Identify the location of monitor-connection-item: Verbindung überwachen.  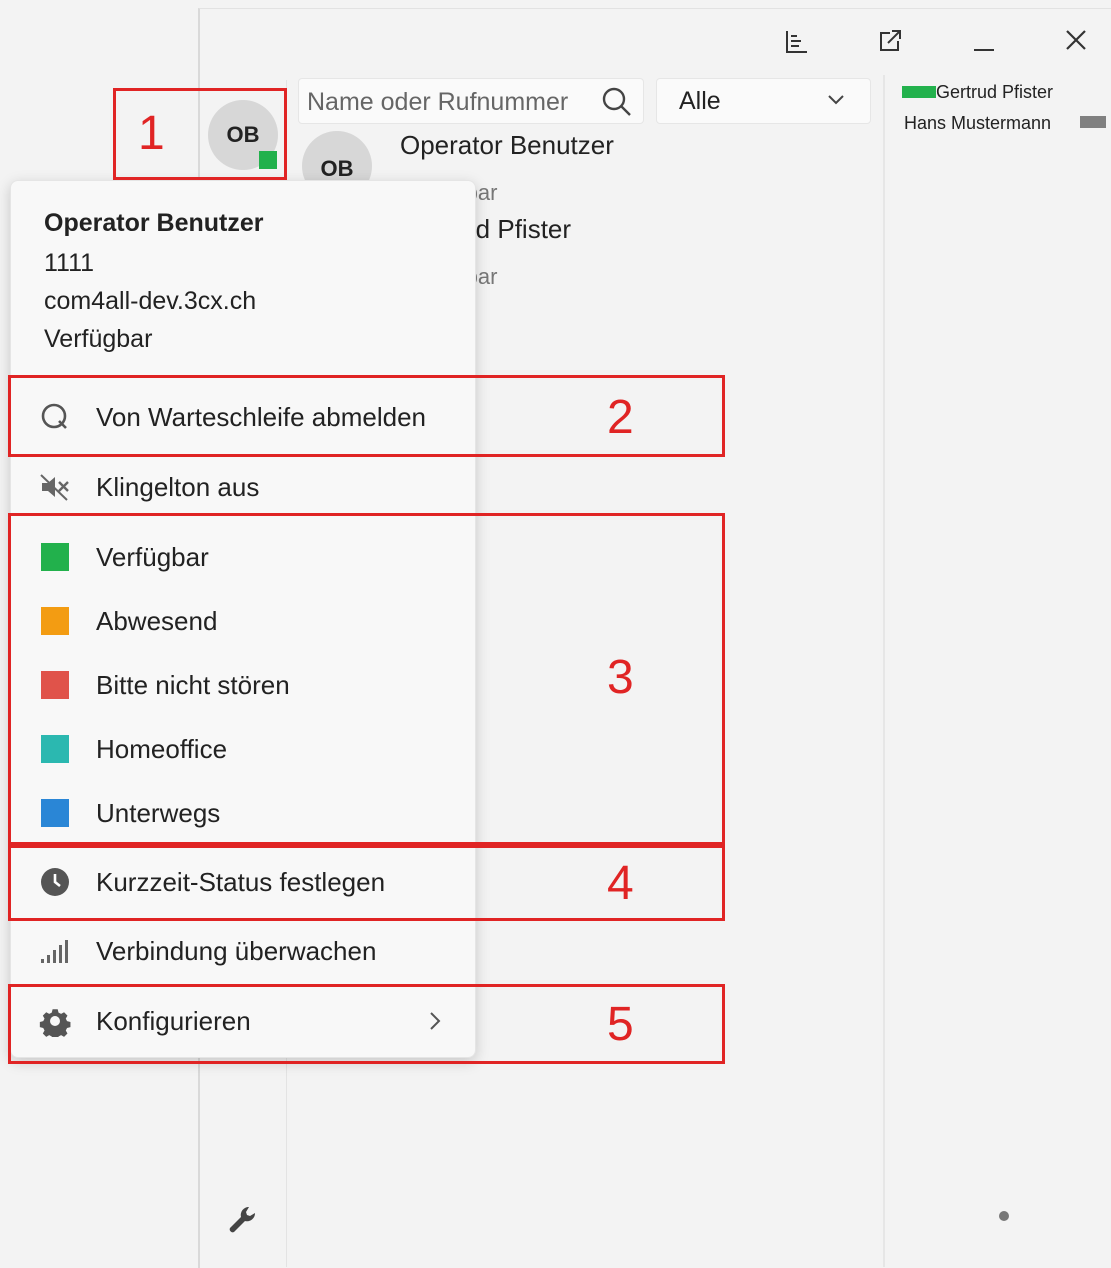
(243, 951).